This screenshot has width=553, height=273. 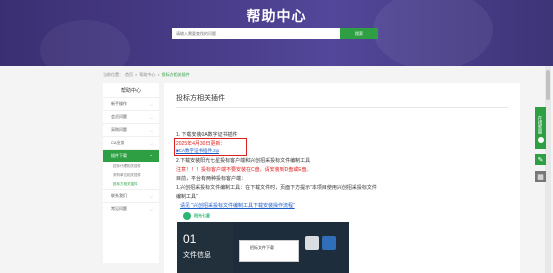 I want to click on sidebar-item-label: 新手操作, so click(x=119, y=103).